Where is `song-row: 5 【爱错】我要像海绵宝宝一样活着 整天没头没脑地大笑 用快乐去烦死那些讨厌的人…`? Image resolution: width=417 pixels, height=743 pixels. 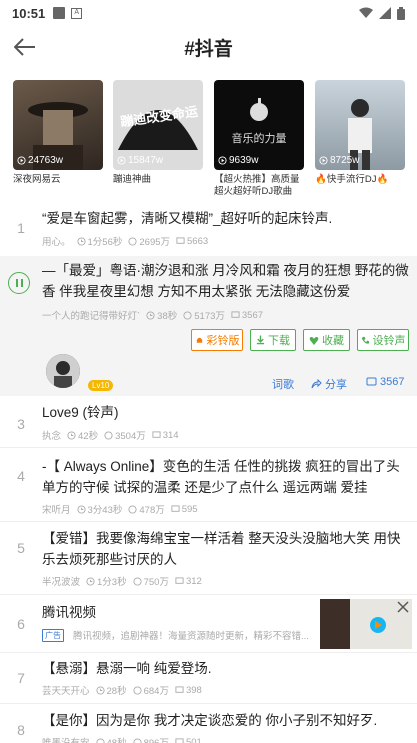 song-row: 5 【爱错】我要像海绵宝宝一样活着 整天没头没脑地大笑 用快乐去烦死那些讨厌的人… is located at coordinates (208, 559).